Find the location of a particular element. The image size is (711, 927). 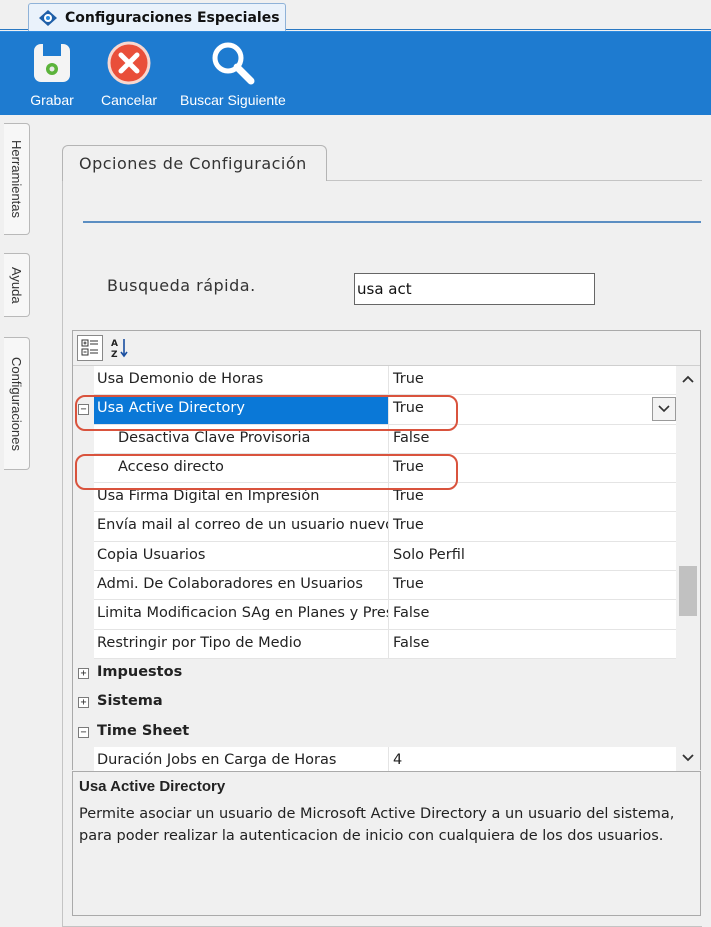

scroll-down-icon is located at coordinates (688, 758).